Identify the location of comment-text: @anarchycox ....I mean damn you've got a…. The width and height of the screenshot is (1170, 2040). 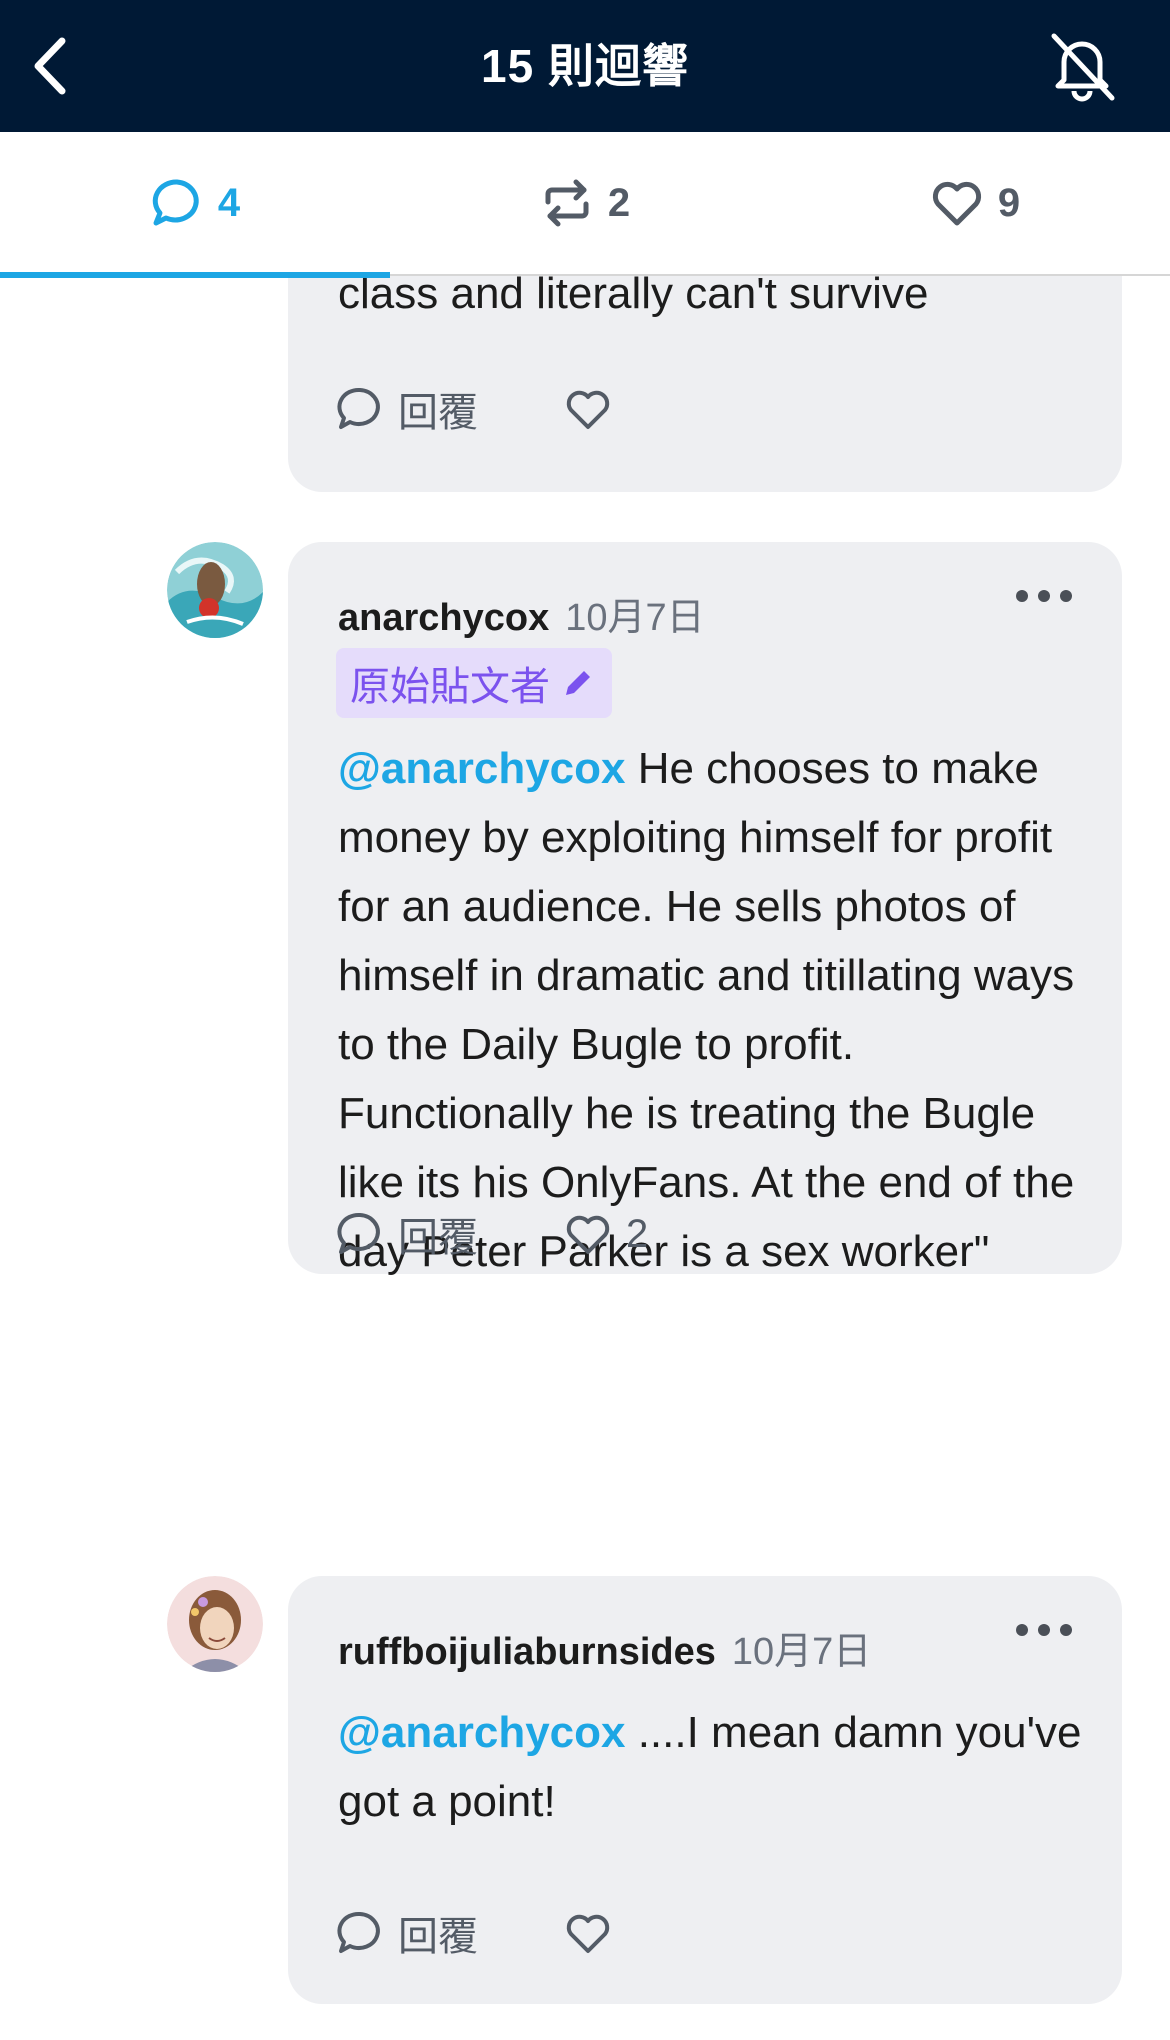
(718, 1767).